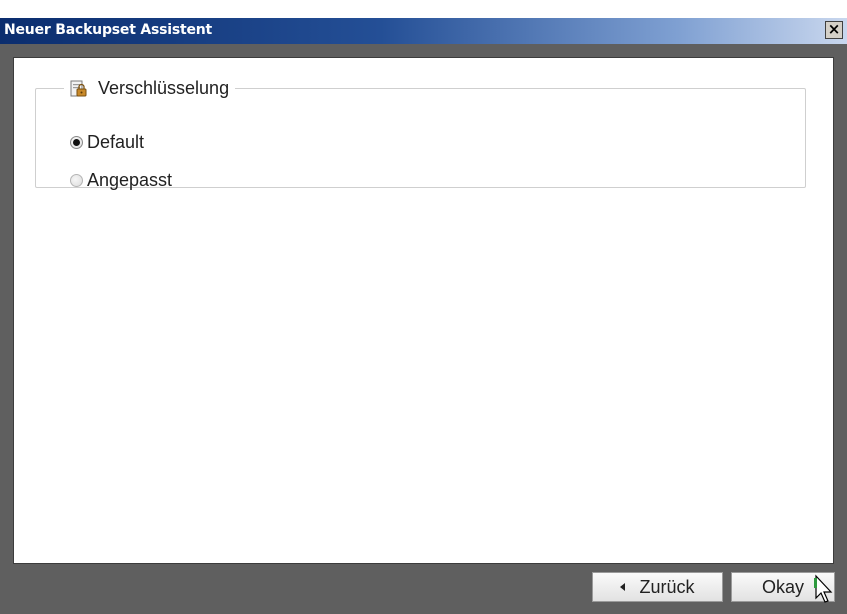  Describe the element at coordinates (108, 30) in the screenshot. I see `window-title: Neuer Backupset Assistent` at that location.